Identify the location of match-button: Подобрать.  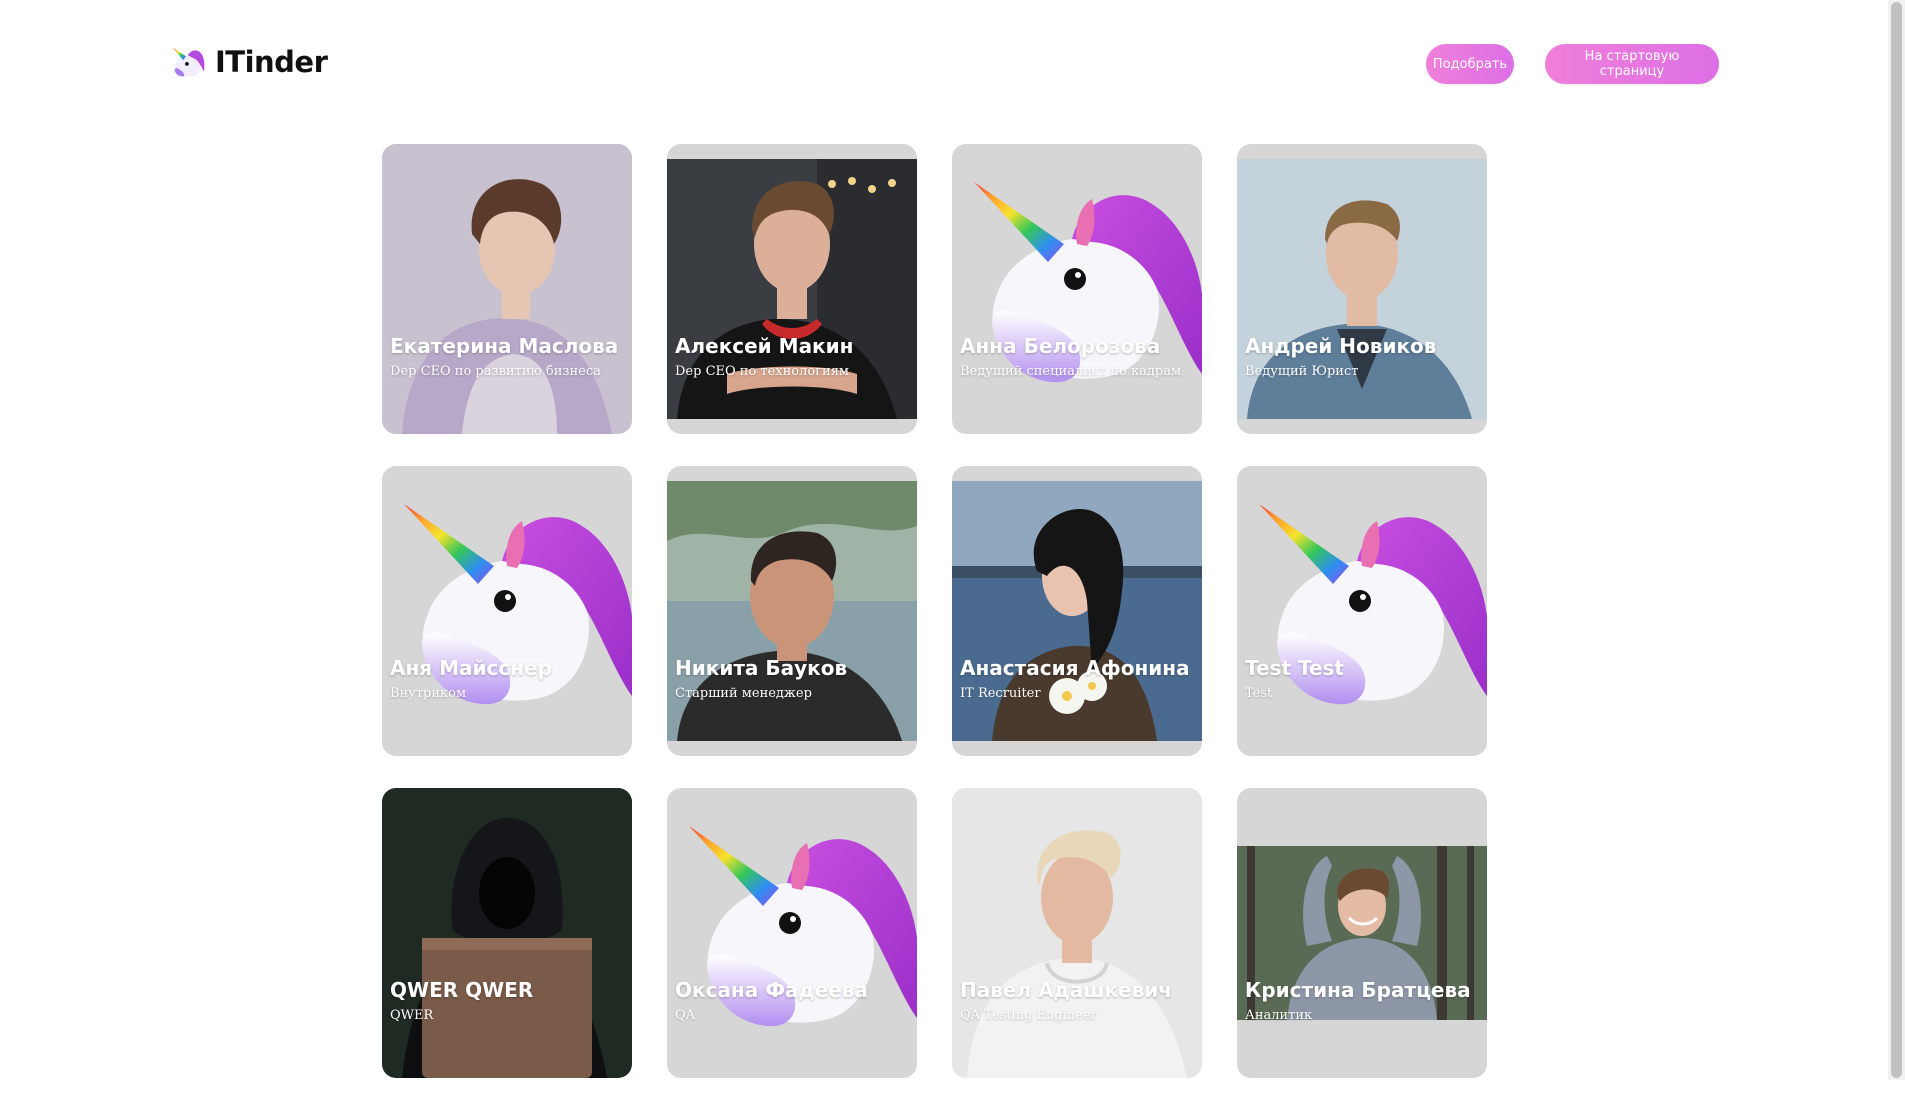
(1470, 64).